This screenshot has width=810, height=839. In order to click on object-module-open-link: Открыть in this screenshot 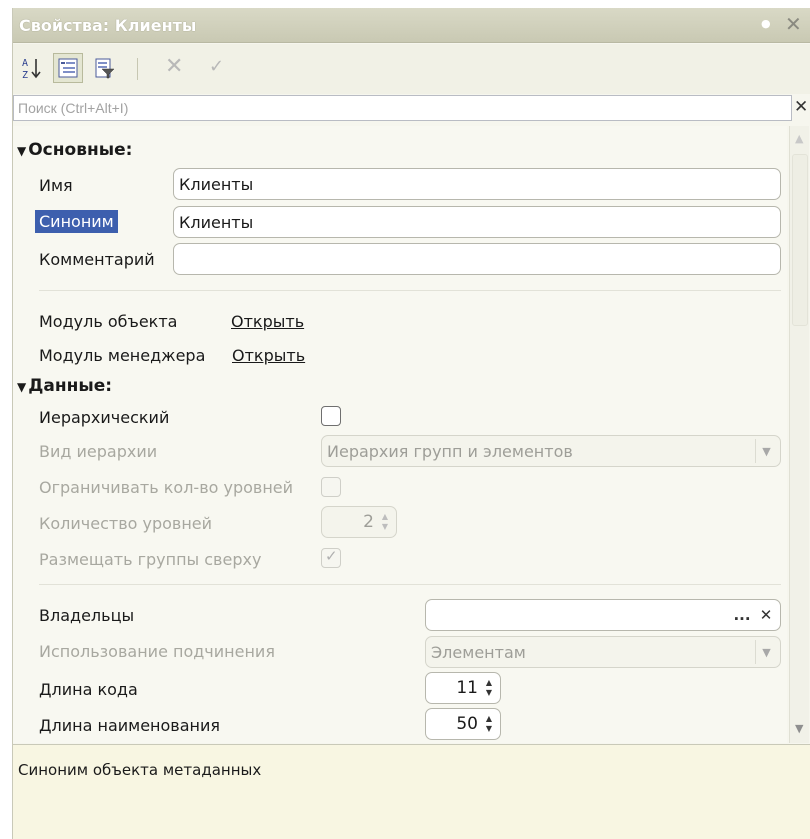, I will do `click(267, 321)`.